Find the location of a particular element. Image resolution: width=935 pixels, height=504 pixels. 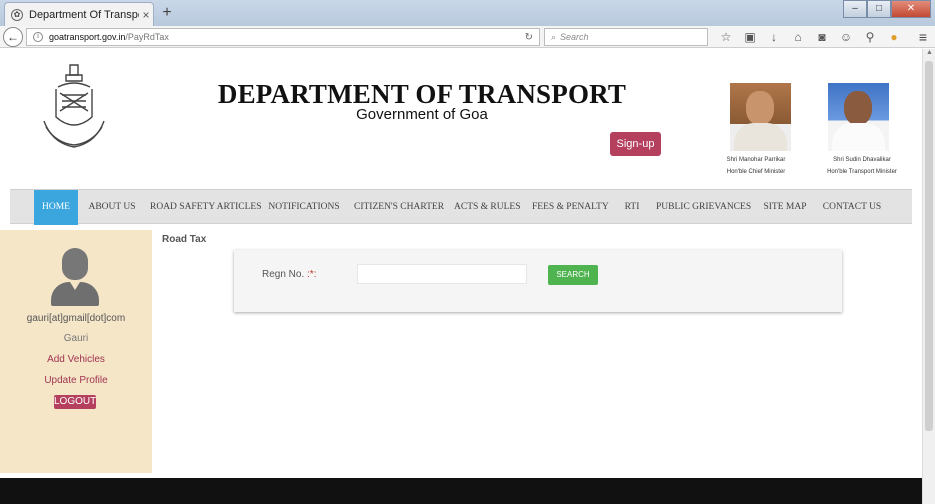

nav-item-home: HOME is located at coordinates (56, 207).